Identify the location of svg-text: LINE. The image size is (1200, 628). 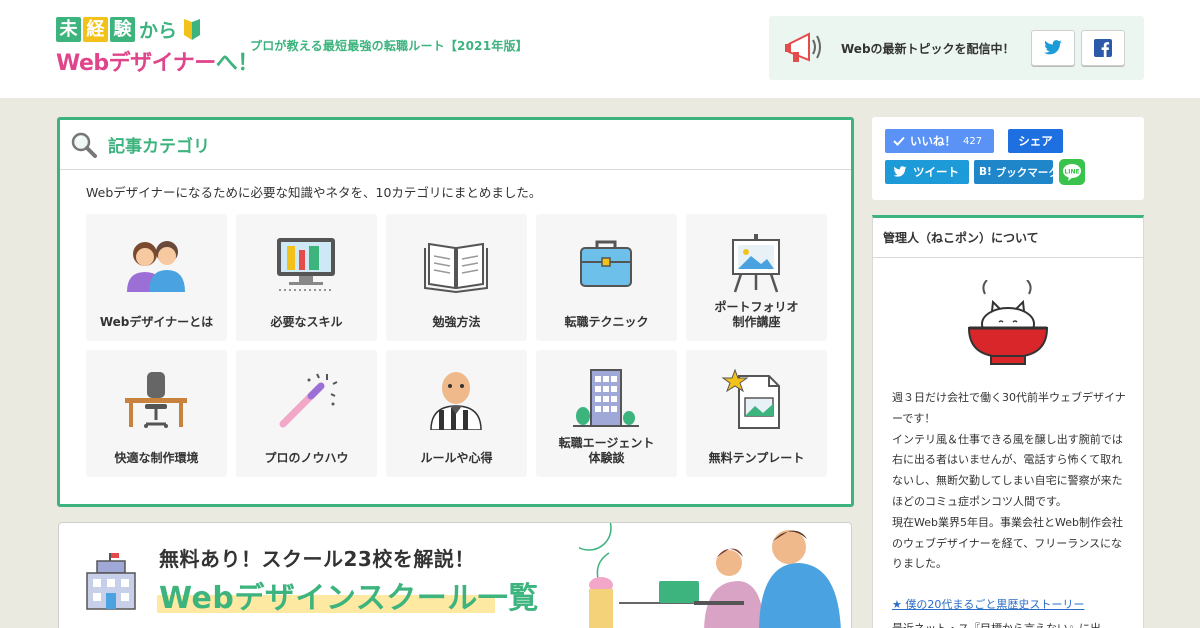
(1071, 172).